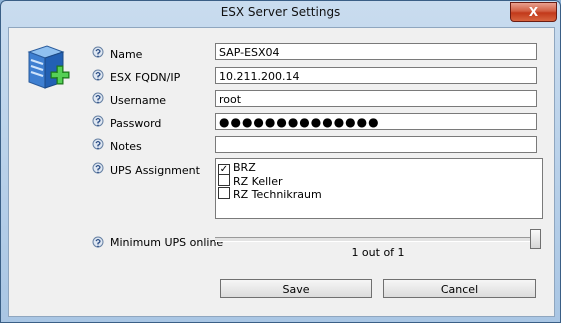 The height and width of the screenshot is (323, 561). What do you see at coordinates (376, 51) in the screenshot?
I see `name-field: SAP-ESX04` at bounding box center [376, 51].